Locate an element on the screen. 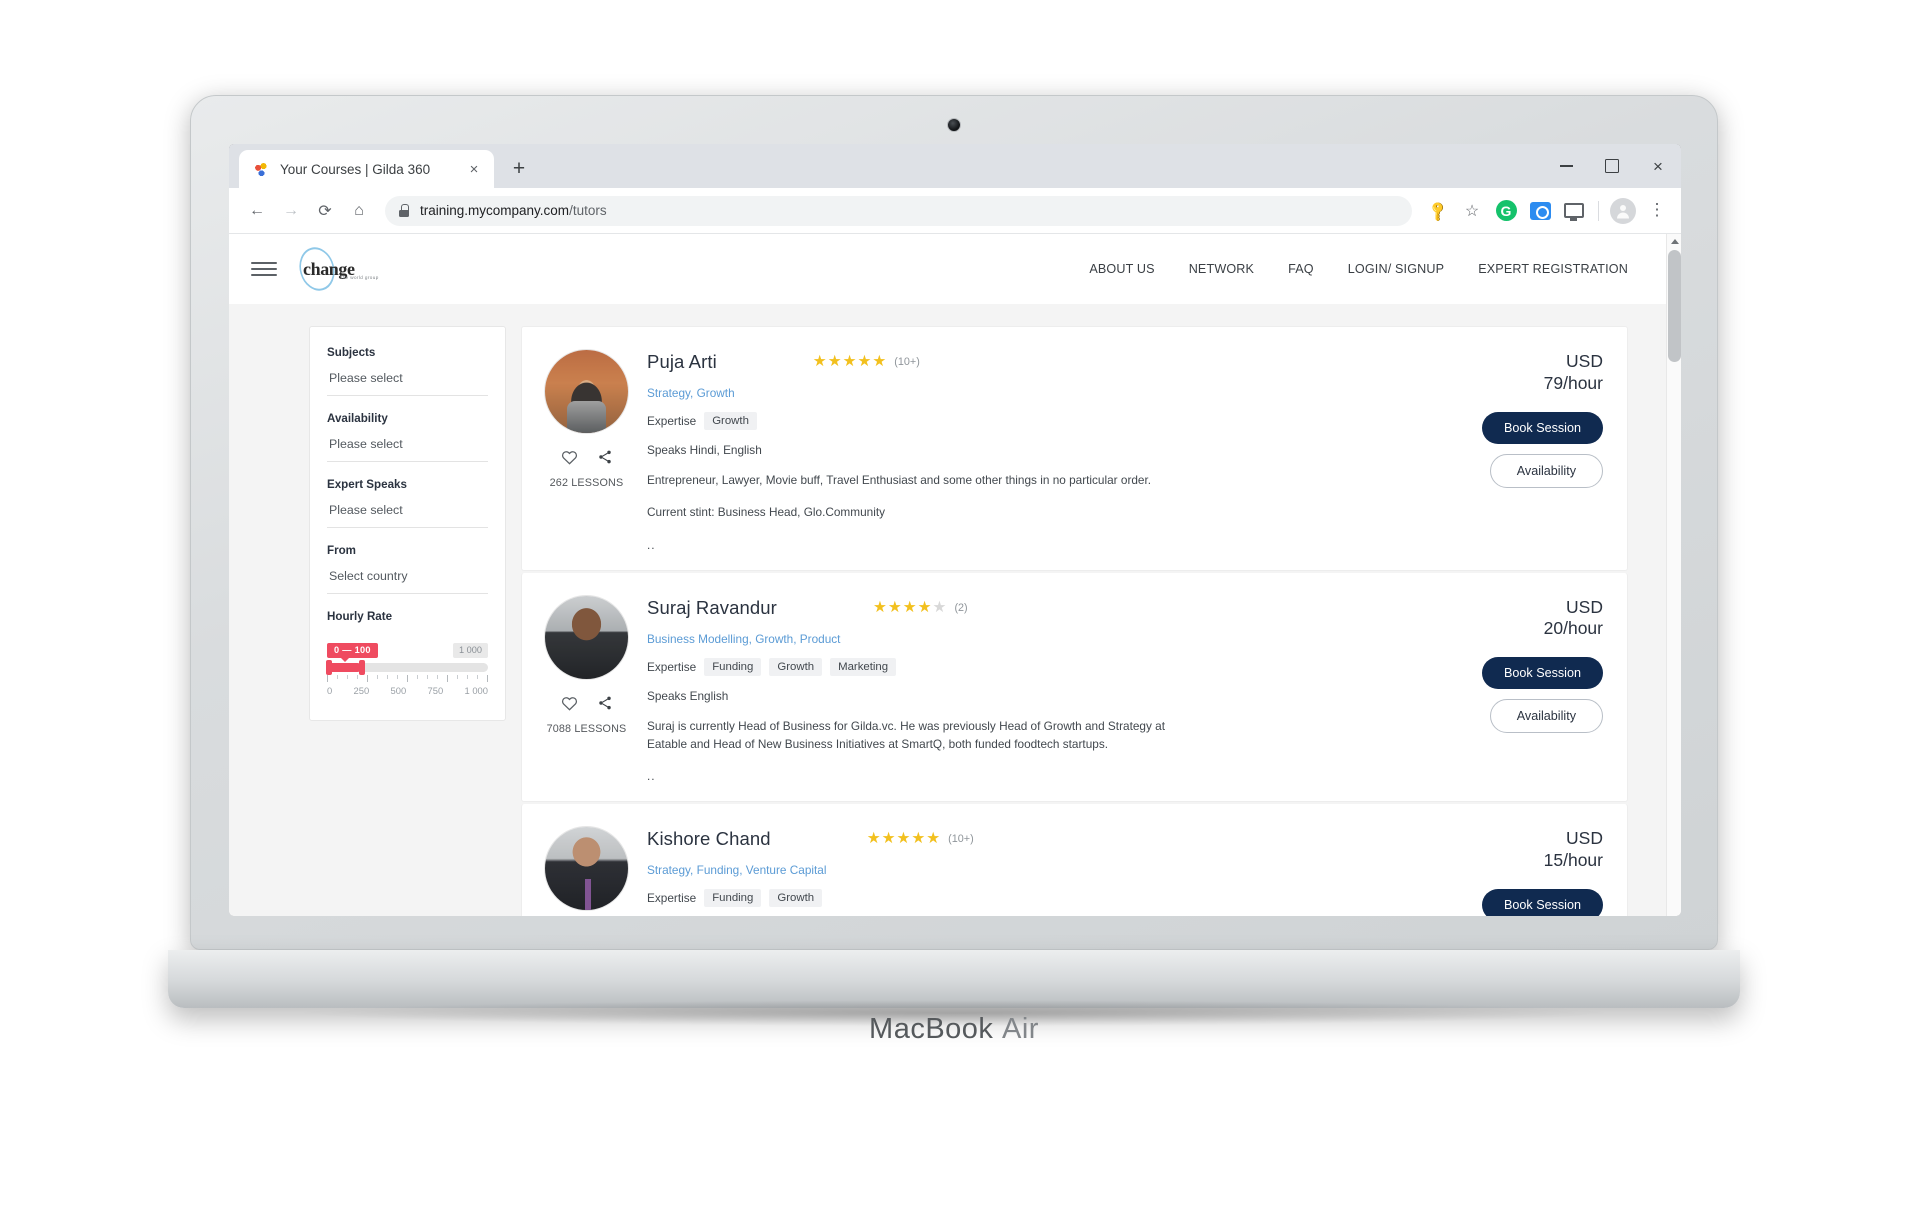 The image size is (1908, 1228). tutor-price: USD 20/hour is located at coordinates (1573, 619).